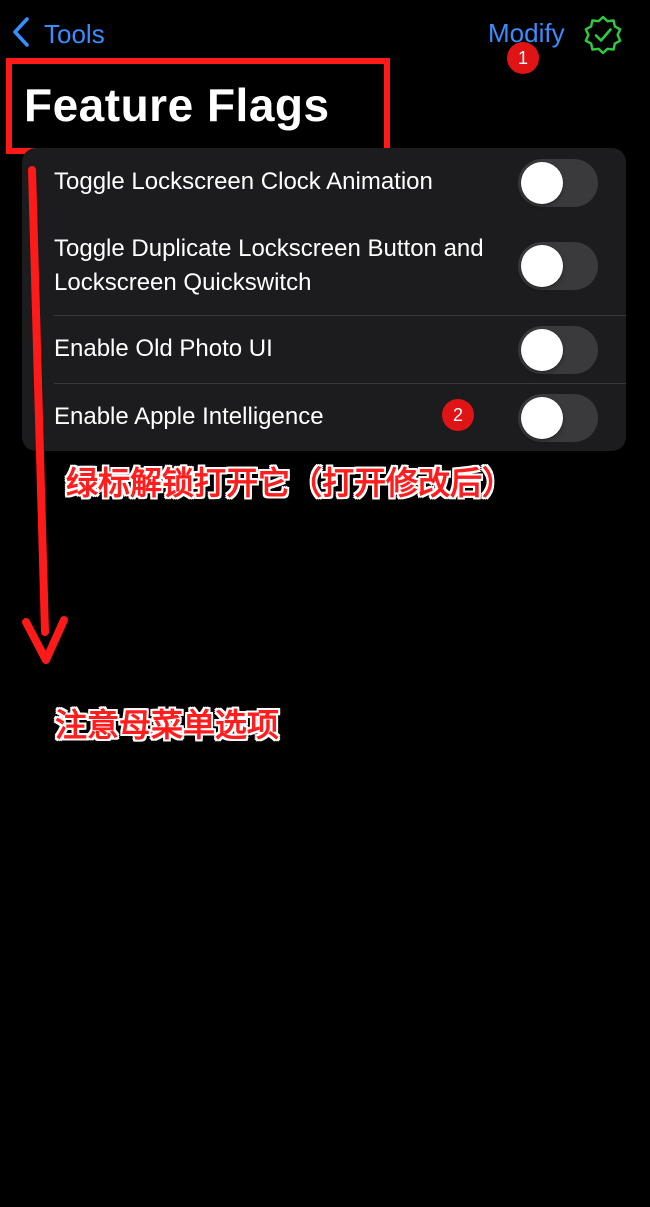 The height and width of the screenshot is (1207, 650). I want to click on list-item: Toggle Lockscreen Clock Animation, so click(324, 181).